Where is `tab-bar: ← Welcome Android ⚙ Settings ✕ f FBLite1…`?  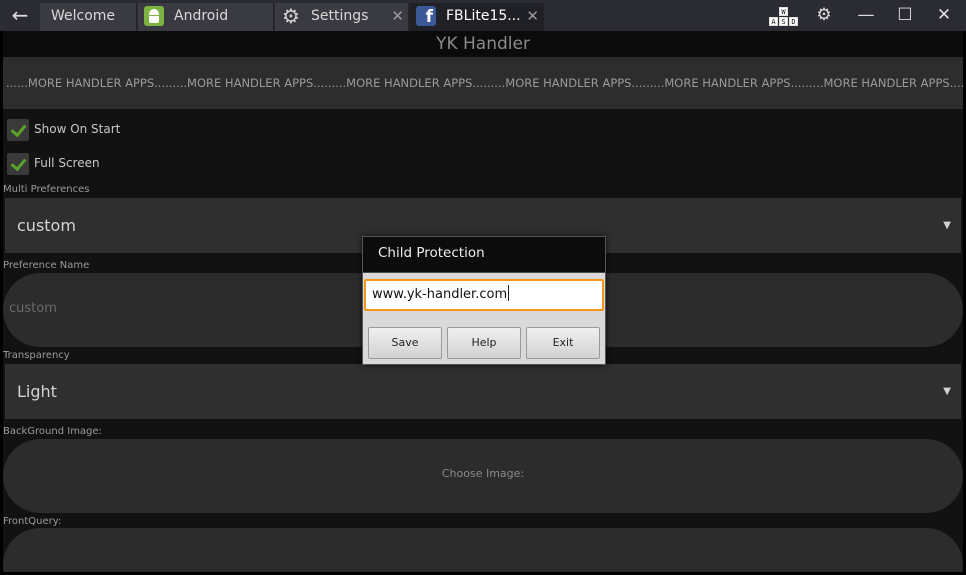
tab-bar: ← Welcome Android ⚙ Settings ✕ f FBLite1… is located at coordinates (483, 15).